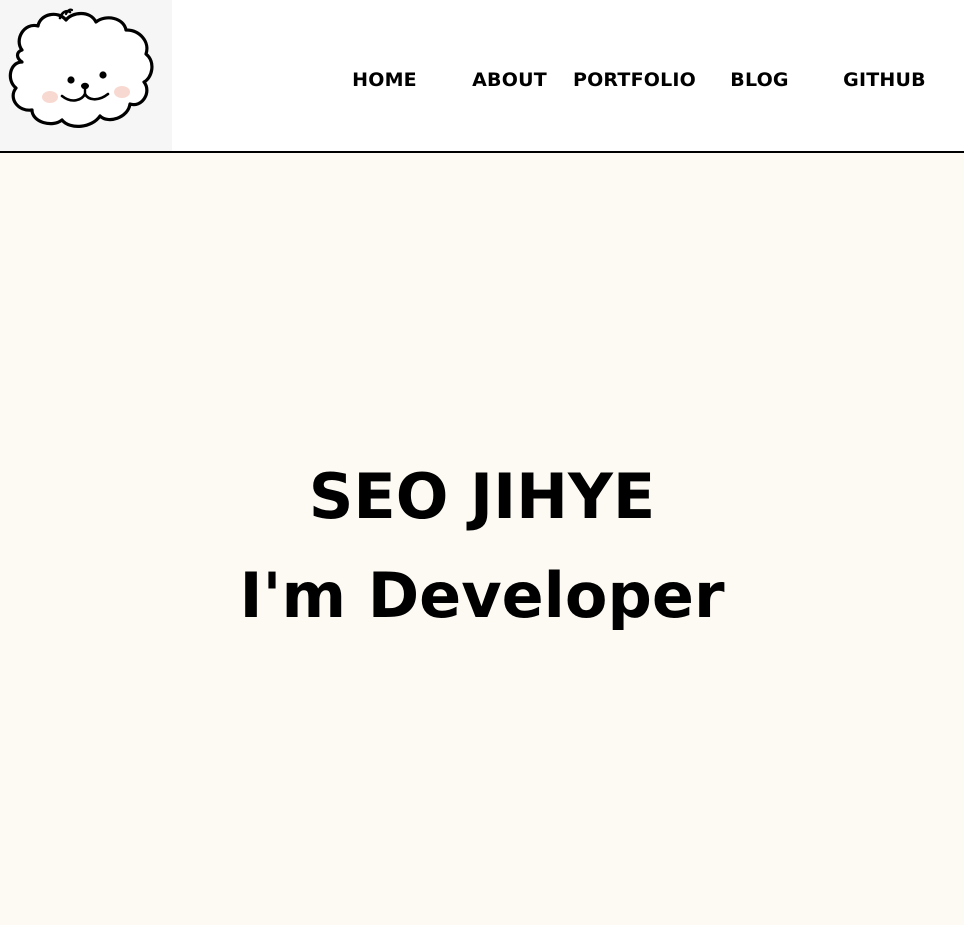 The image size is (964, 925). I want to click on main-nav: HOME ABOUT PORTFOLIO BLOG GITHUB, so click(634, 80).